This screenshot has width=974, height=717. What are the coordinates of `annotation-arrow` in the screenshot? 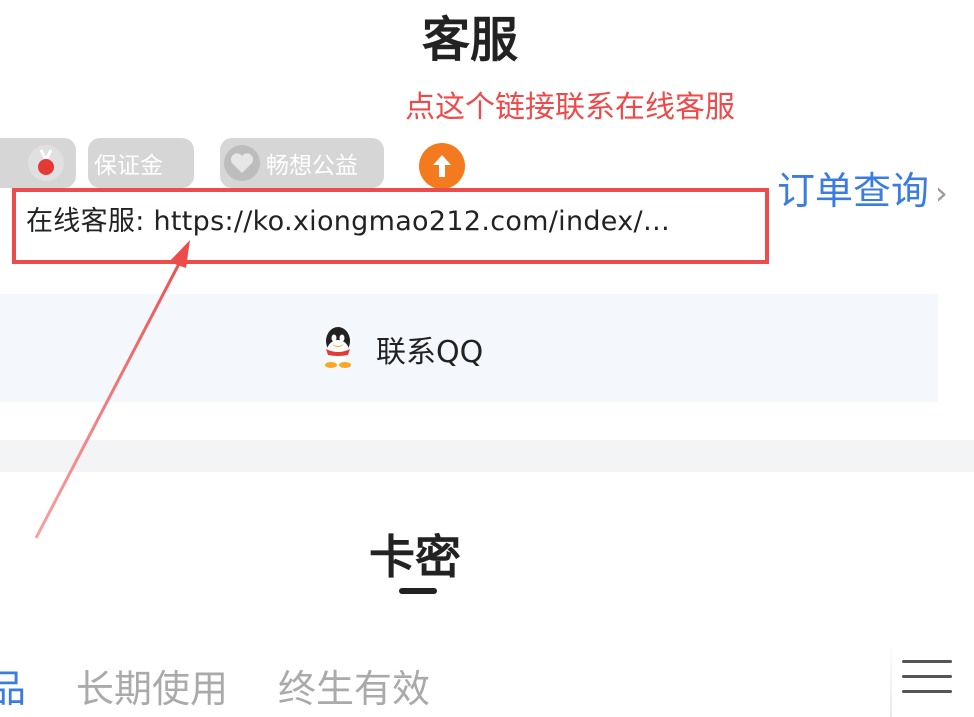 It's located at (112, 389).